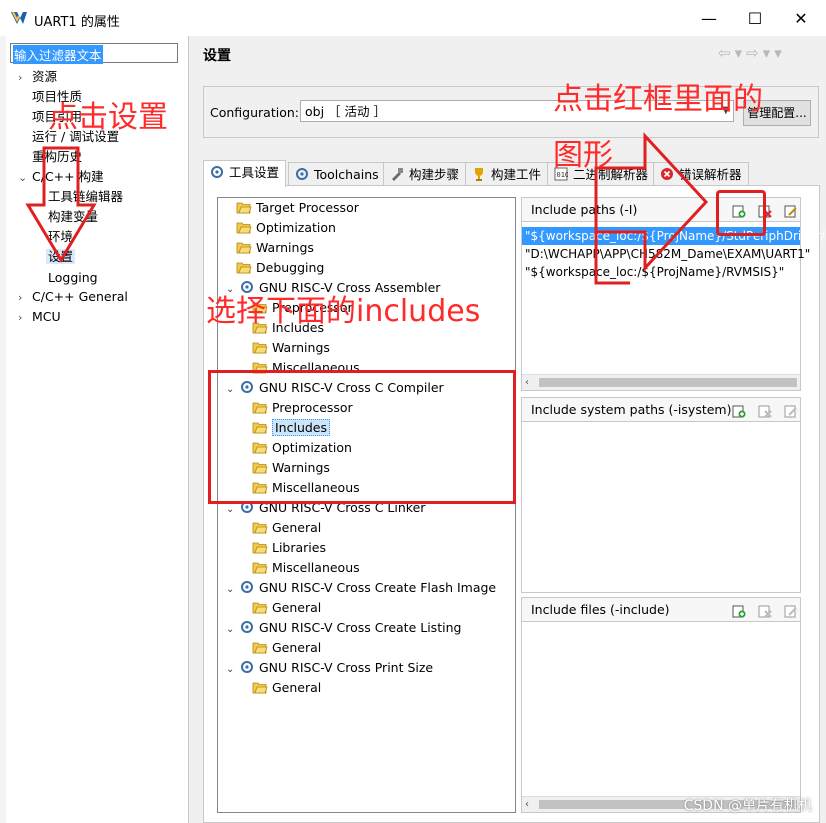 This screenshot has width=826, height=823. I want to click on minimize-button: —, so click(709, 19).